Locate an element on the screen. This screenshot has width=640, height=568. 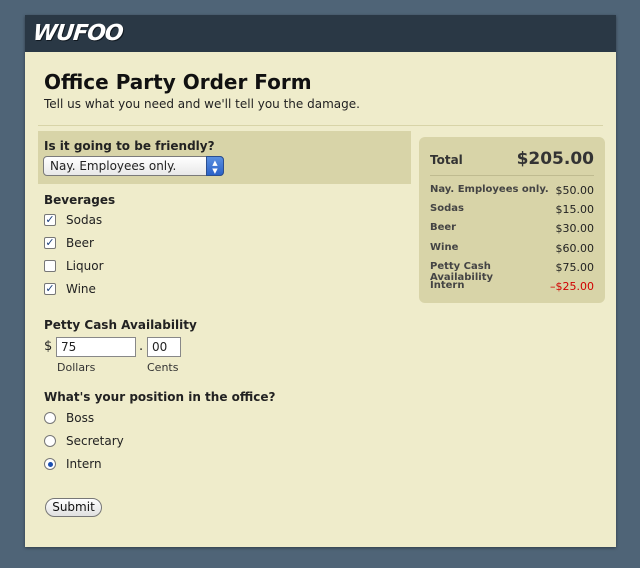
sodas-checkbox: ✓ is located at coordinates (50, 220).